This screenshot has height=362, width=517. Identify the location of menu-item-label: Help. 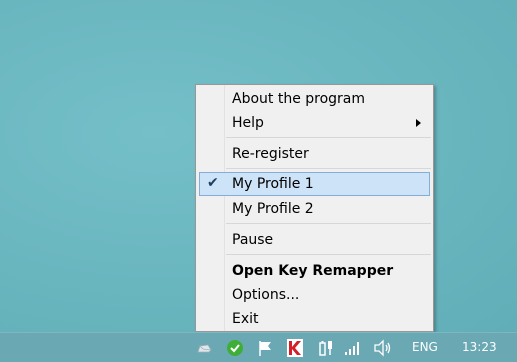
(248, 123).